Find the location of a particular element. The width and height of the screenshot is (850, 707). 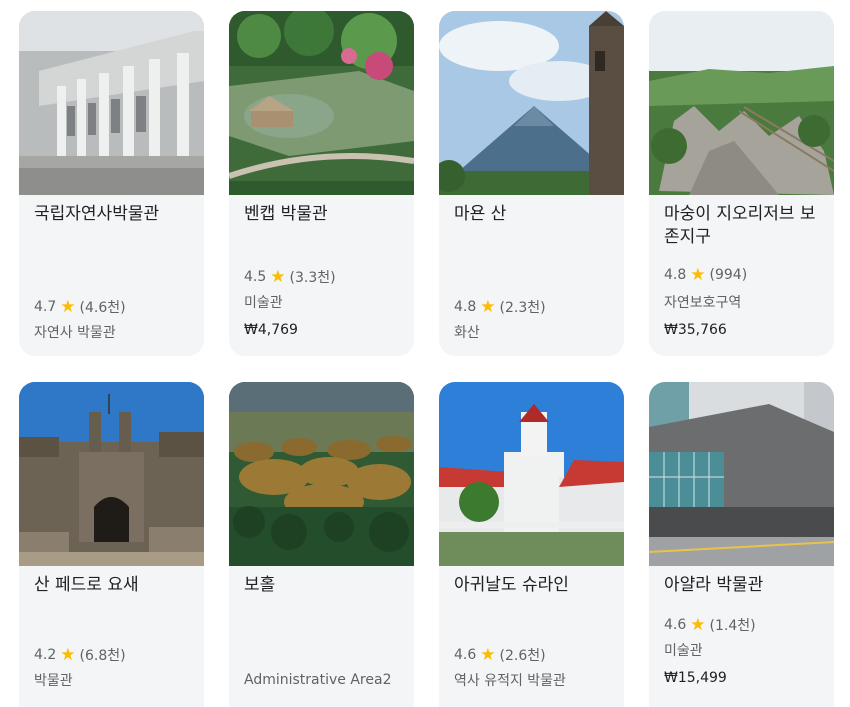

rating-value: 4.5 is located at coordinates (255, 277).